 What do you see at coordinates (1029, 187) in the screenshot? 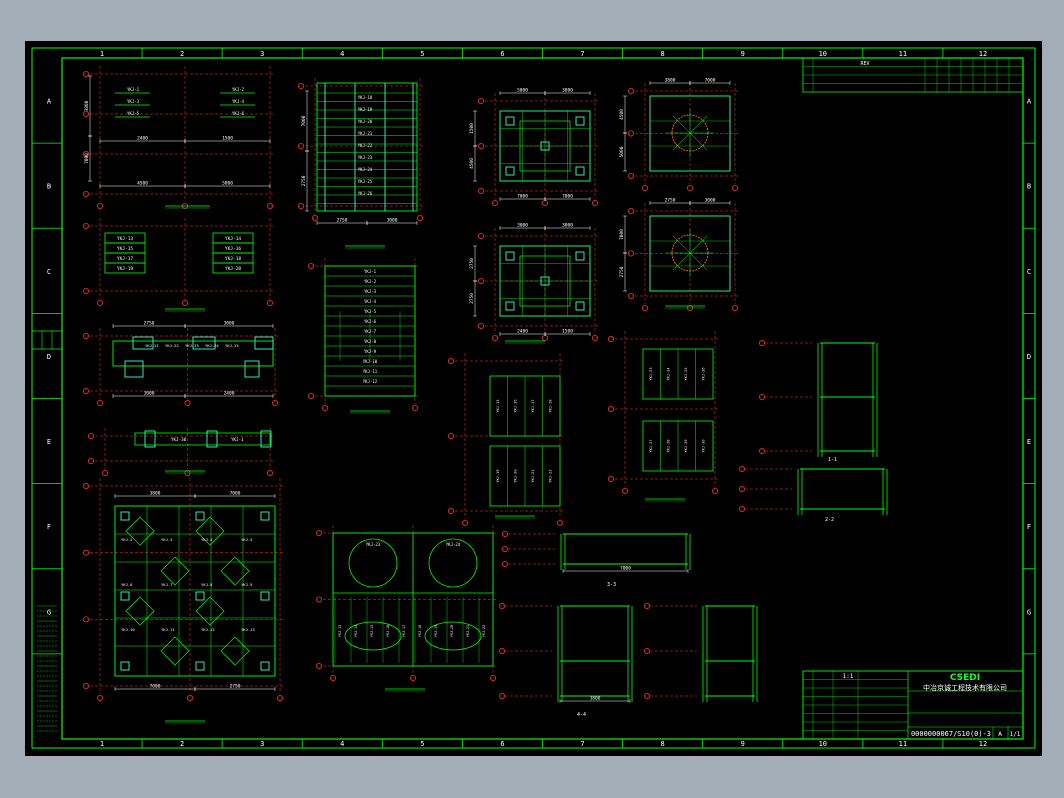
I see `row-label-right: B` at bounding box center [1029, 187].